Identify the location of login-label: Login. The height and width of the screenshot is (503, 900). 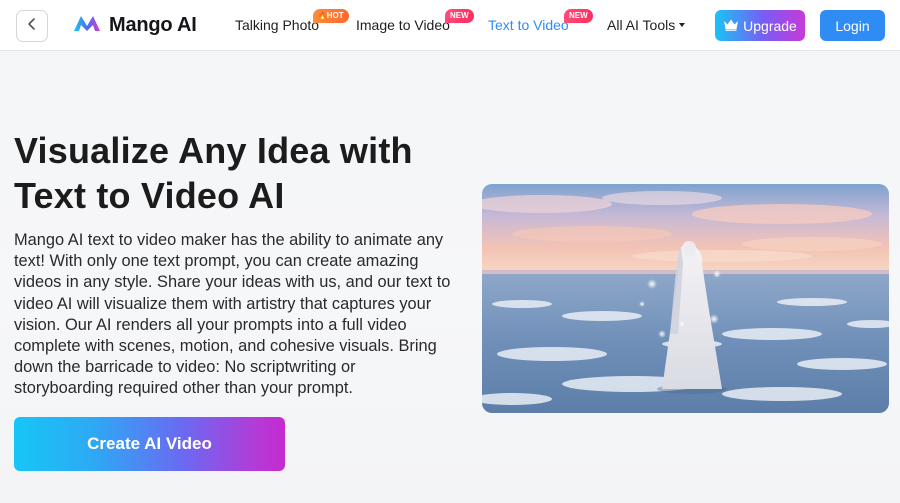
(852, 25).